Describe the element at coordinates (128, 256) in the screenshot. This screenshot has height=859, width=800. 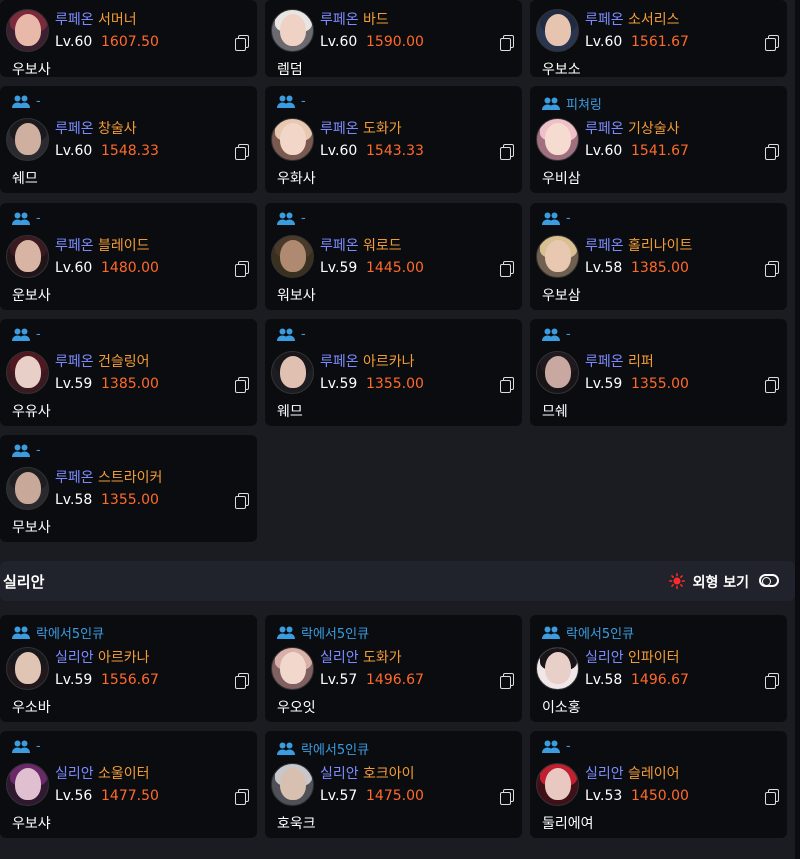
I see `character-card: - 루페온 블레이드 Lv.60 1480.00 운보사` at that location.